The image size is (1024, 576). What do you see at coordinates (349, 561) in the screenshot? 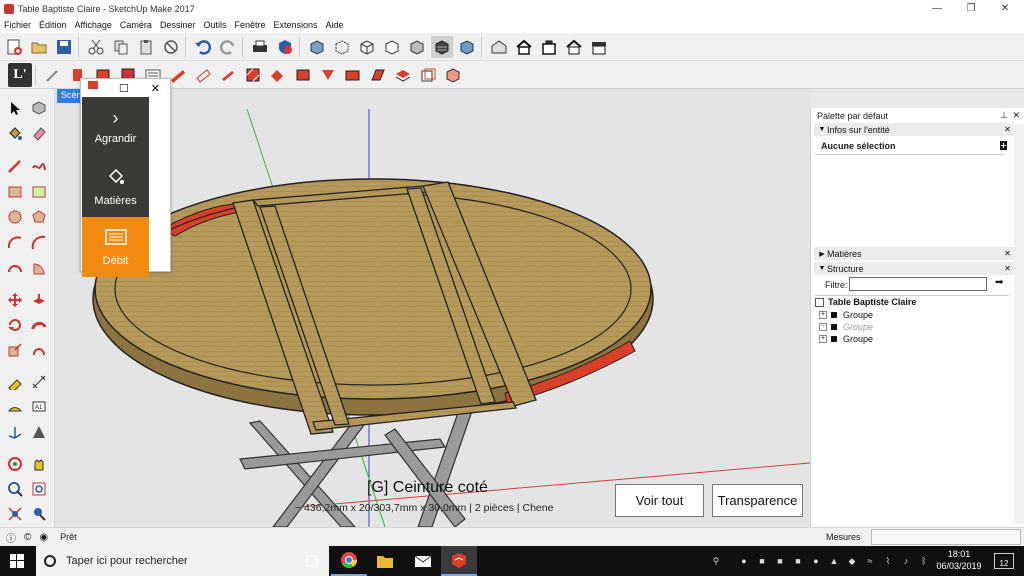
I see `chrome-icon` at bounding box center [349, 561].